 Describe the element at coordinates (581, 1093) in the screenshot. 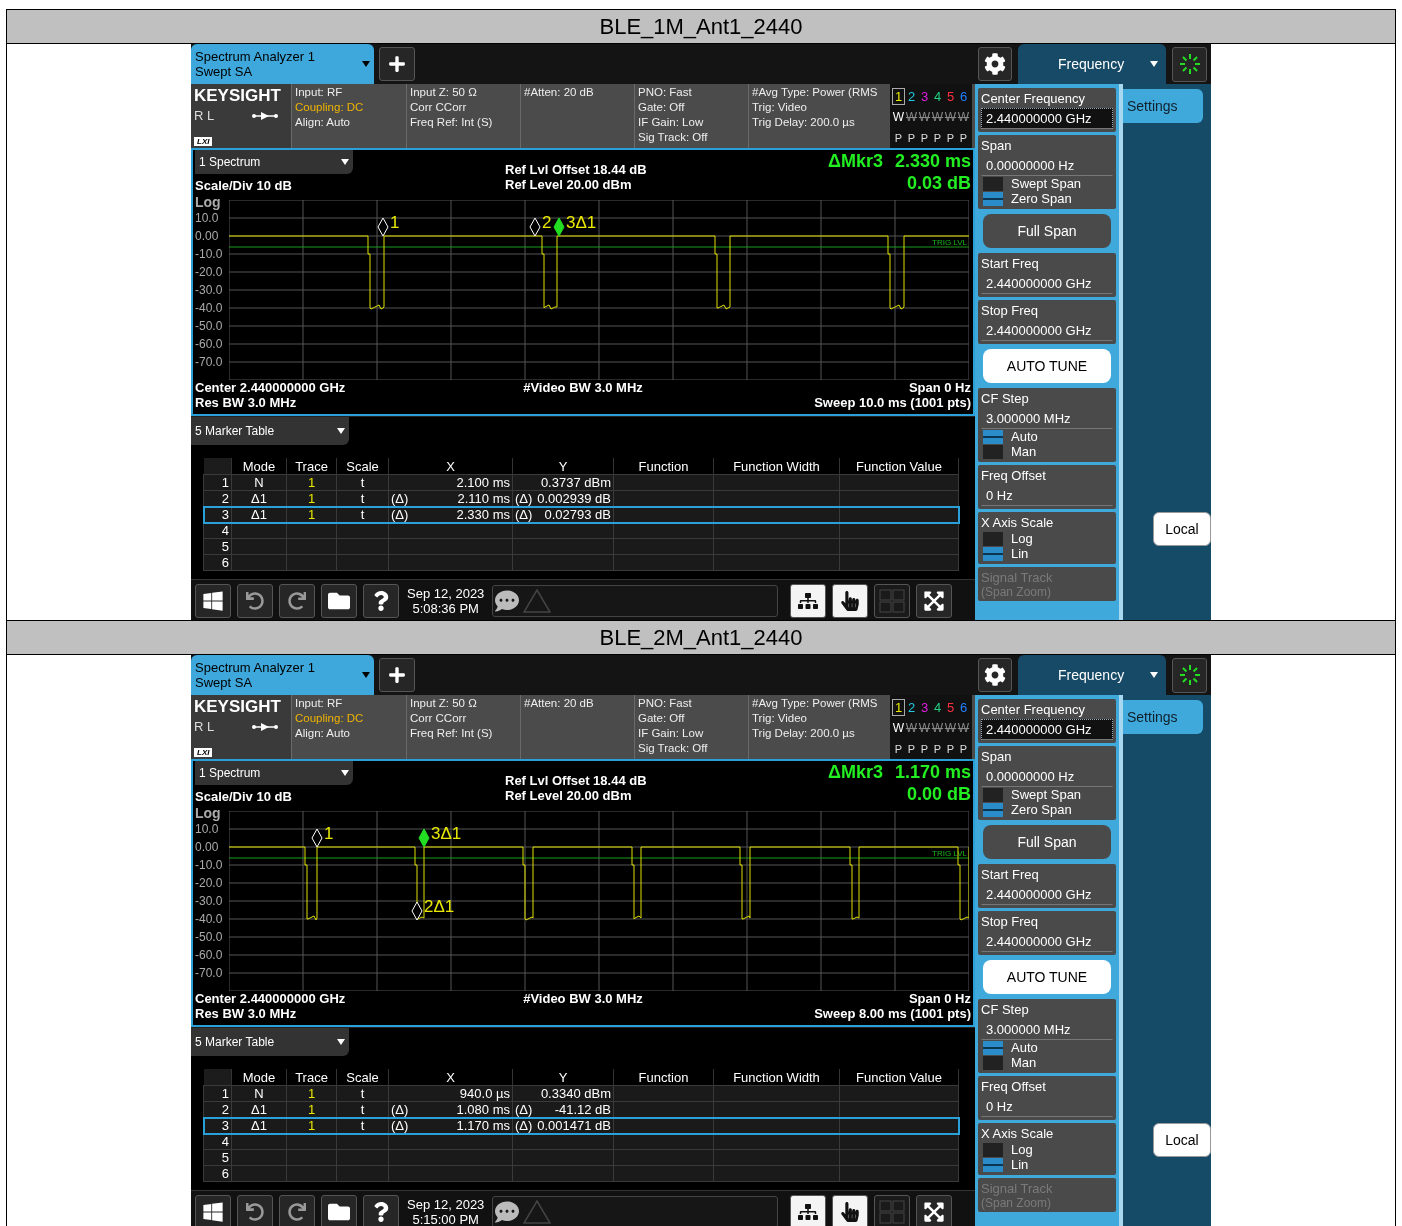

I see `table-row: 1 N 1 t 940.0 µs 0.3340 dBm` at that location.